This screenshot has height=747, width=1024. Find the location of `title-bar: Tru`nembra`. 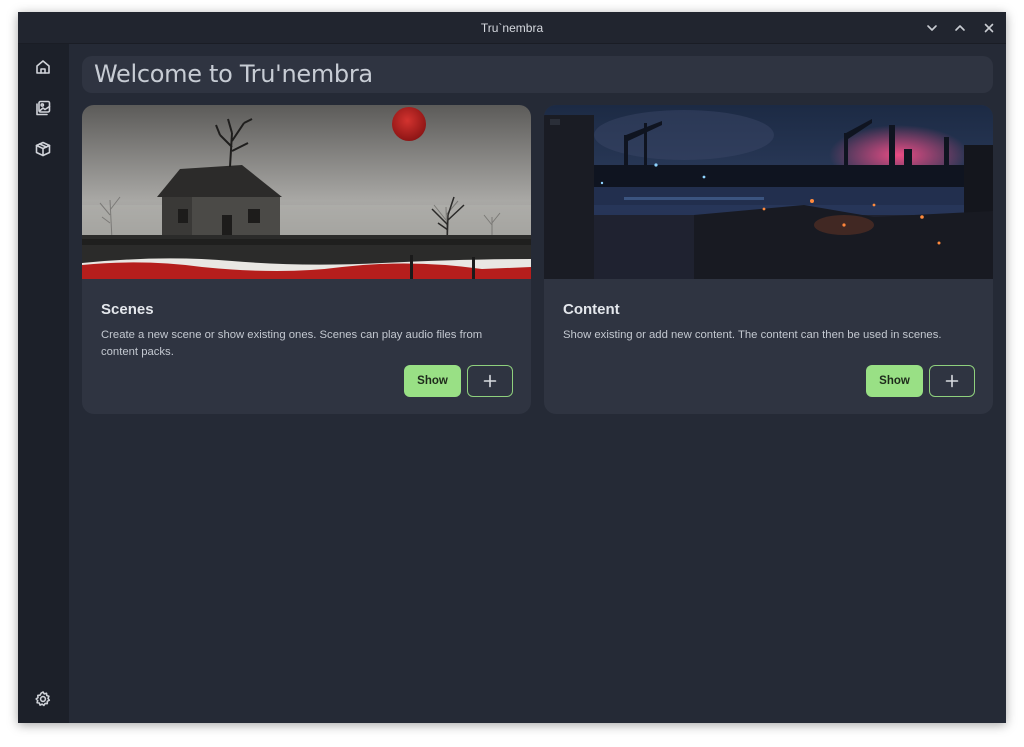

title-bar: Tru`nembra is located at coordinates (512, 28).